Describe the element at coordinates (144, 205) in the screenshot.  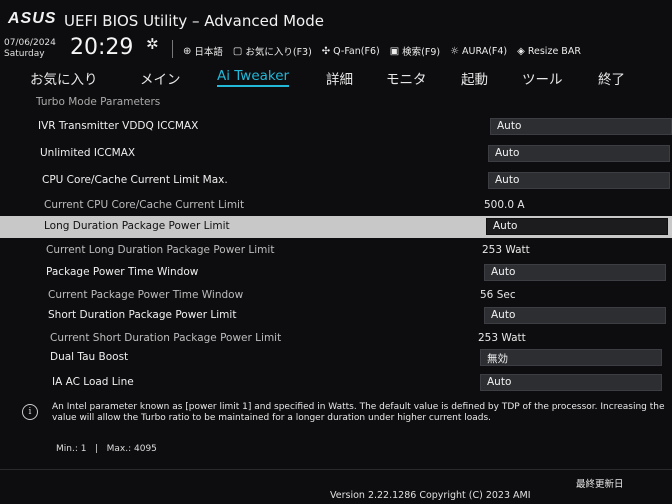
I see `setting-label: Current CPU Core/Cache Current Limit` at that location.